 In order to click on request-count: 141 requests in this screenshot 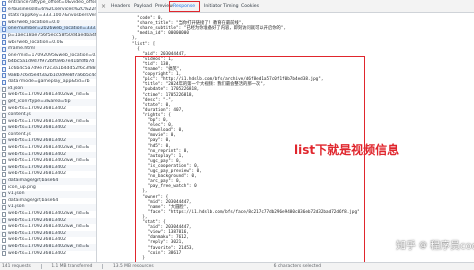, I will do `click(16, 266)`.